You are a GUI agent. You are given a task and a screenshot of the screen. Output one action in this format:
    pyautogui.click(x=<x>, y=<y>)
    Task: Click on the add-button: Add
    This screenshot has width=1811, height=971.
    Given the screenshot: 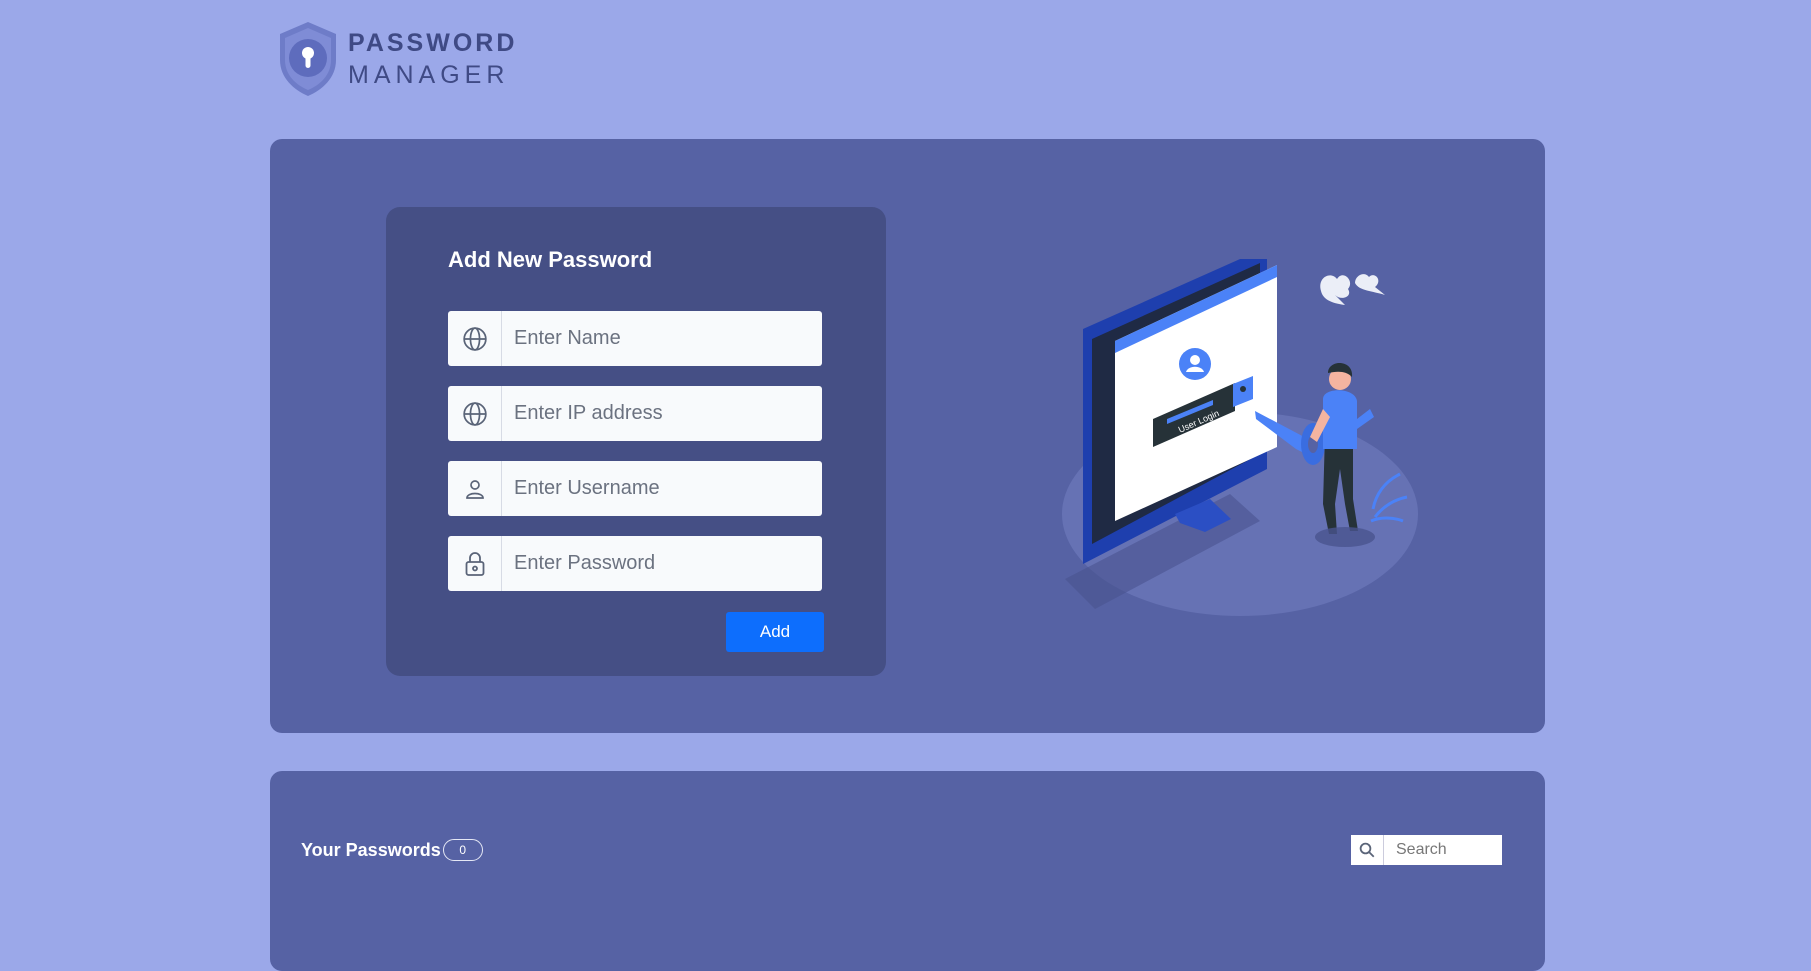 What is the action you would take?
    pyautogui.click(x=775, y=632)
    